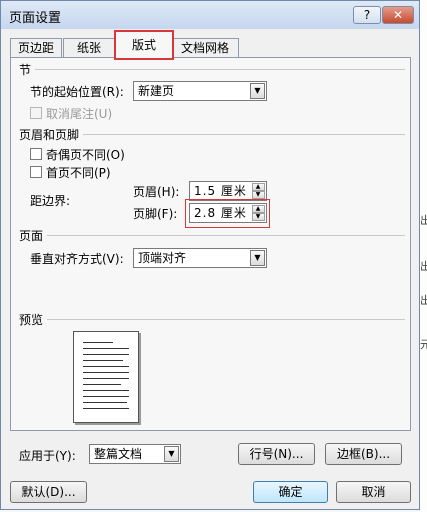 The image size is (427, 512). Describe the element at coordinates (77, 92) in the screenshot. I see `section-start-label: 节的起始位置(R):` at that location.